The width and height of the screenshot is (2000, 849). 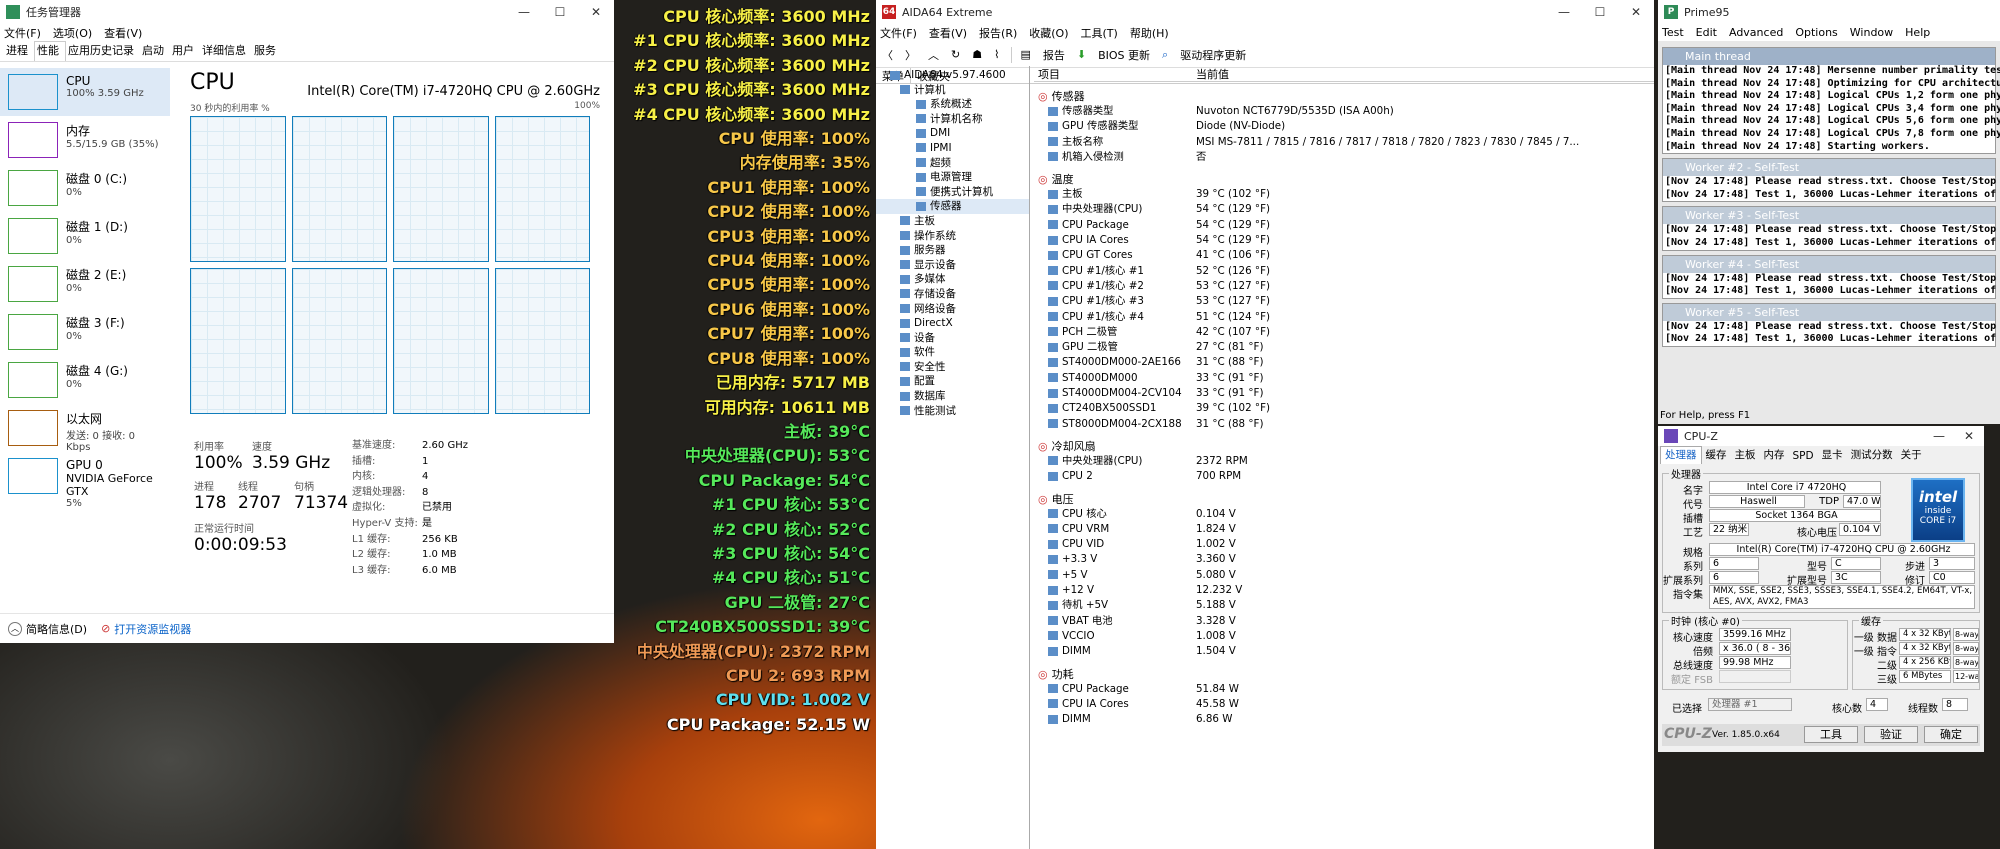 What do you see at coordinates (1344, 636) in the screenshot?
I see `sensor-row: VCCIO 1.008 V` at bounding box center [1344, 636].